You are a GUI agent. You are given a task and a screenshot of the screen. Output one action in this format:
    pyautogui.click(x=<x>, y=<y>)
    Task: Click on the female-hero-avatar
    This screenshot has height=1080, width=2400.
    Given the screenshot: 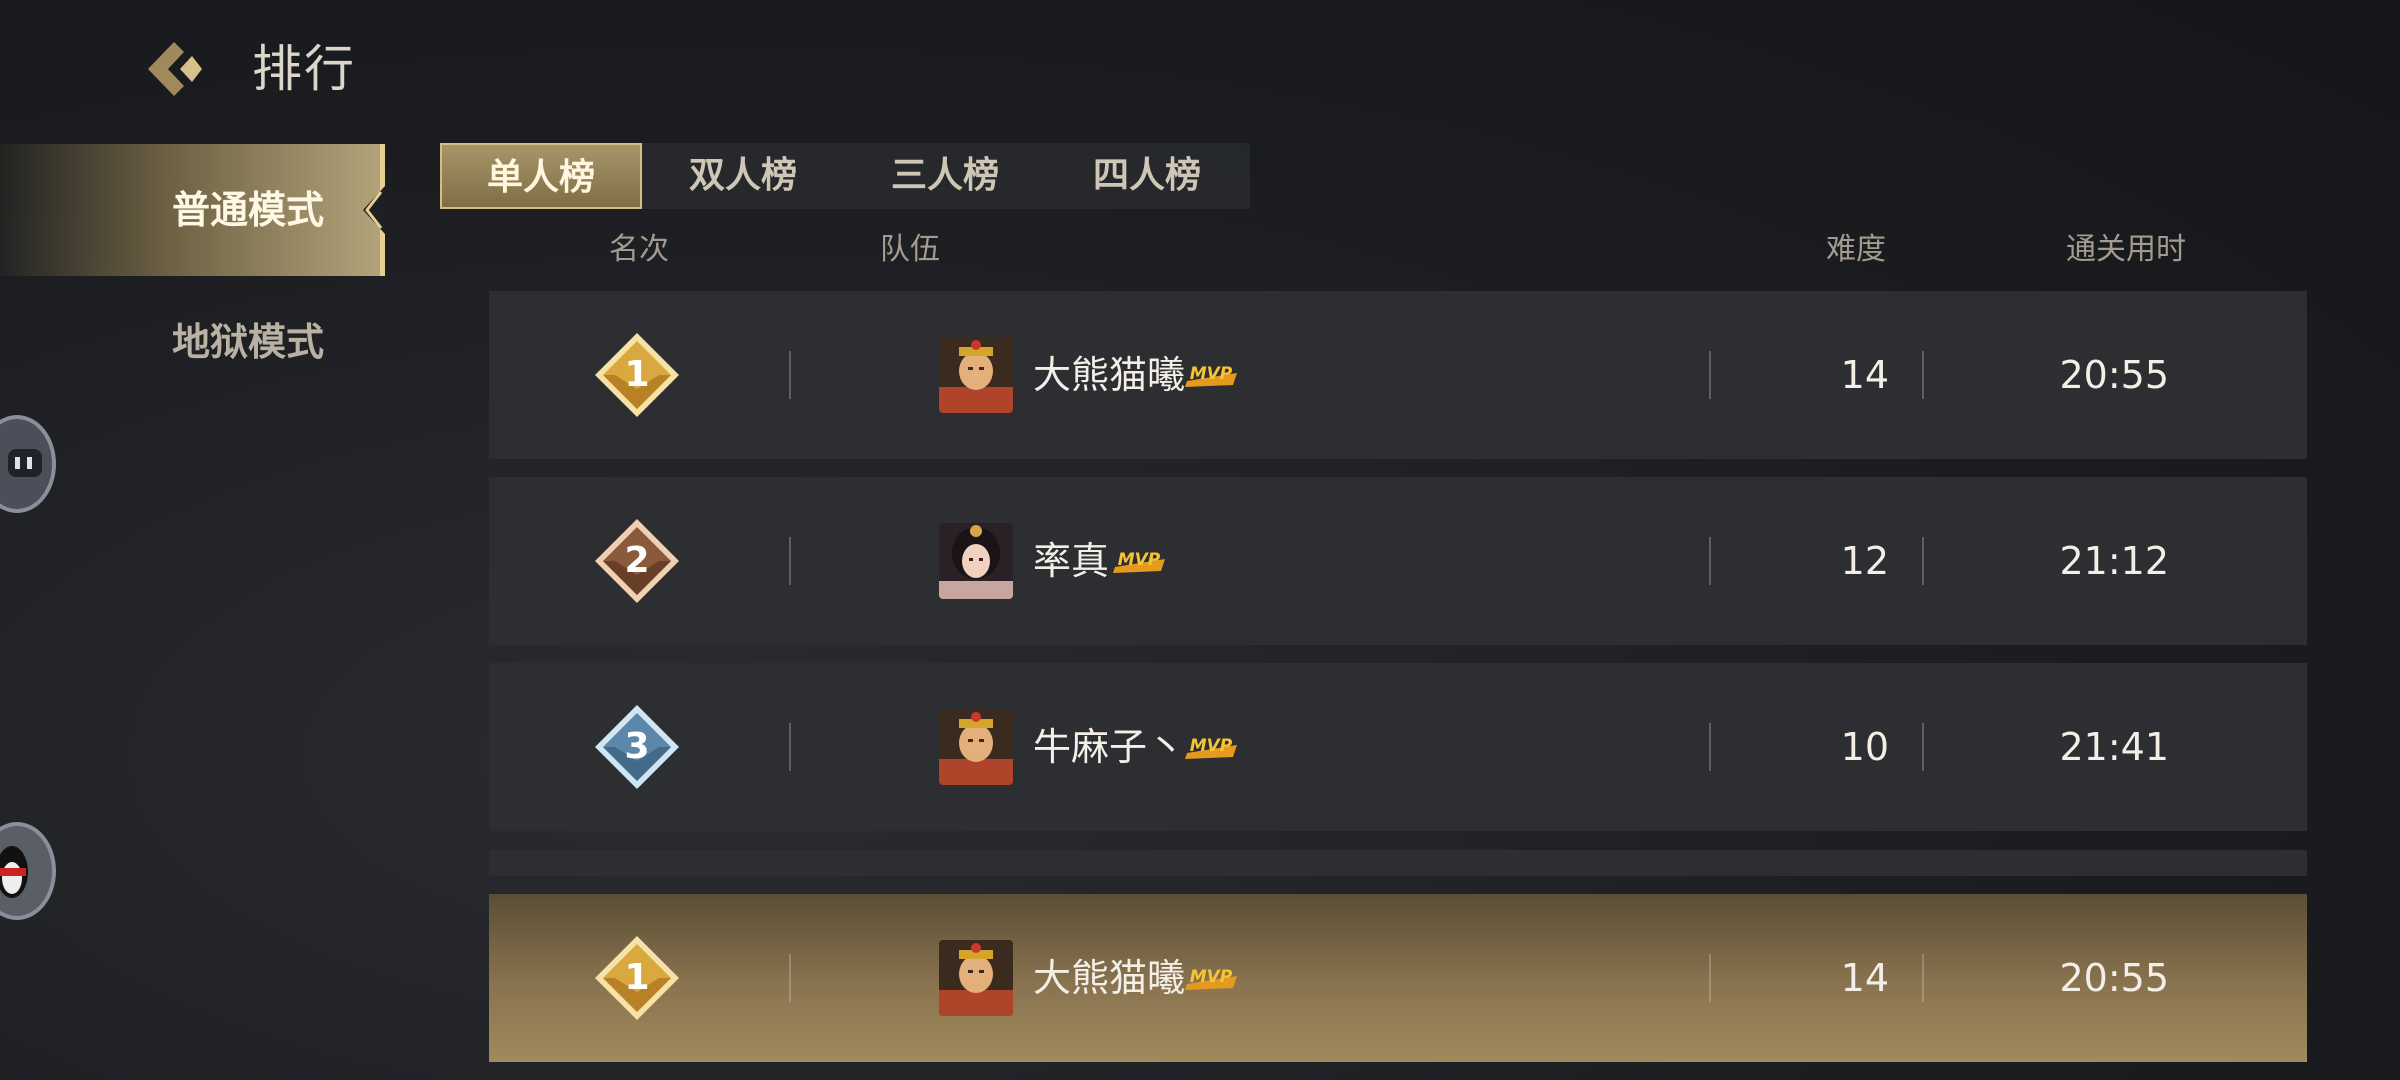 What is the action you would take?
    pyautogui.click(x=976, y=561)
    